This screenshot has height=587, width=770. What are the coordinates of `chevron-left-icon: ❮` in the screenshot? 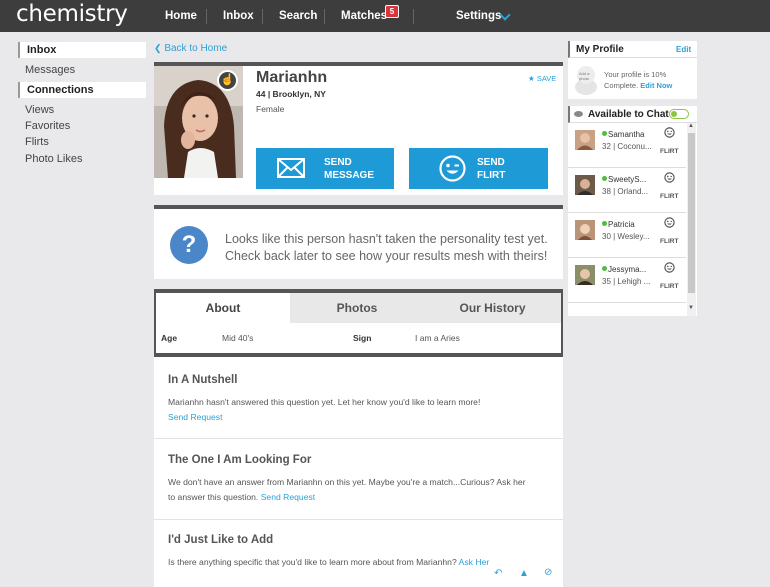 It's located at (158, 48).